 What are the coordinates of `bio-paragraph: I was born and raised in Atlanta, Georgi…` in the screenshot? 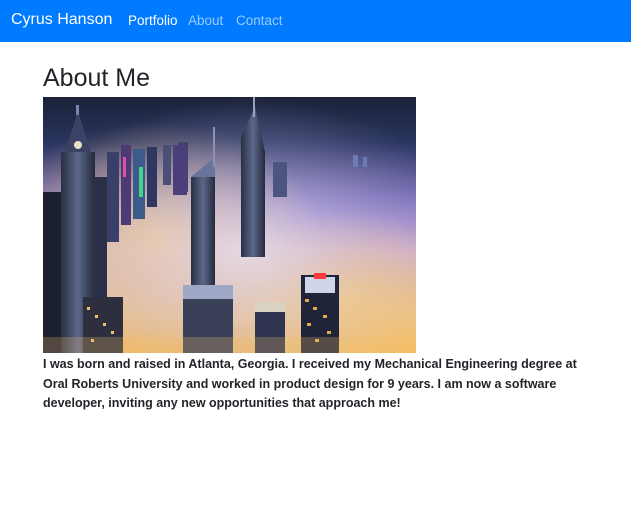 It's located at (310, 383).